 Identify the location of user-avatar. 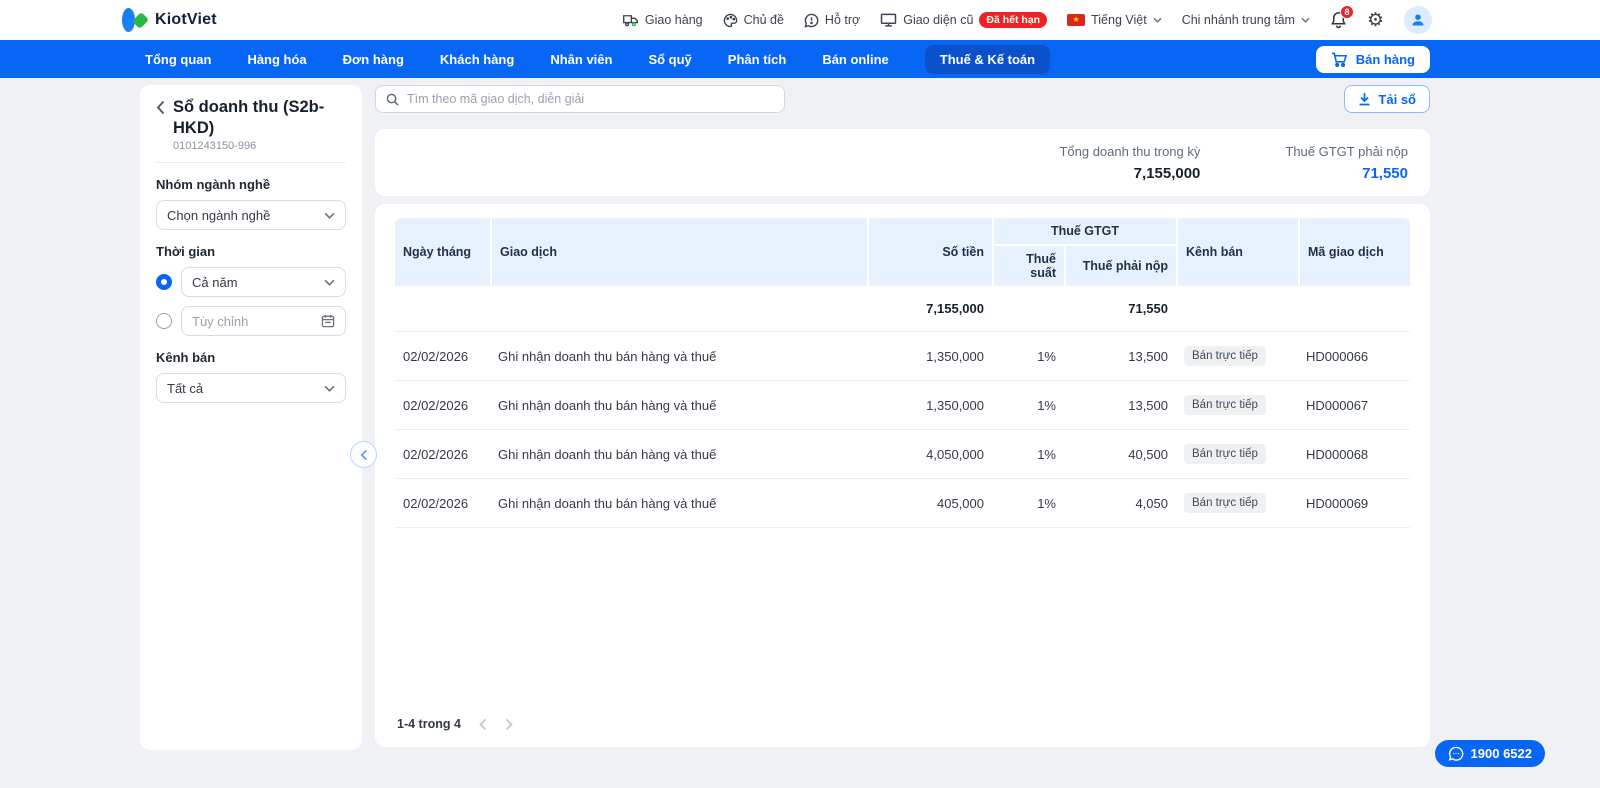
(1418, 20).